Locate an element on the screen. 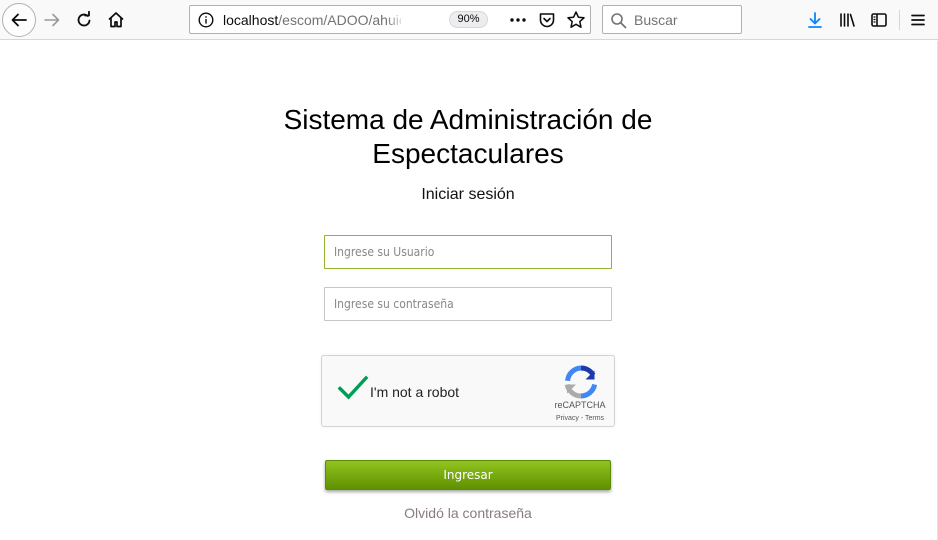 The width and height of the screenshot is (938, 540). search-input is located at coordinates (686, 20).